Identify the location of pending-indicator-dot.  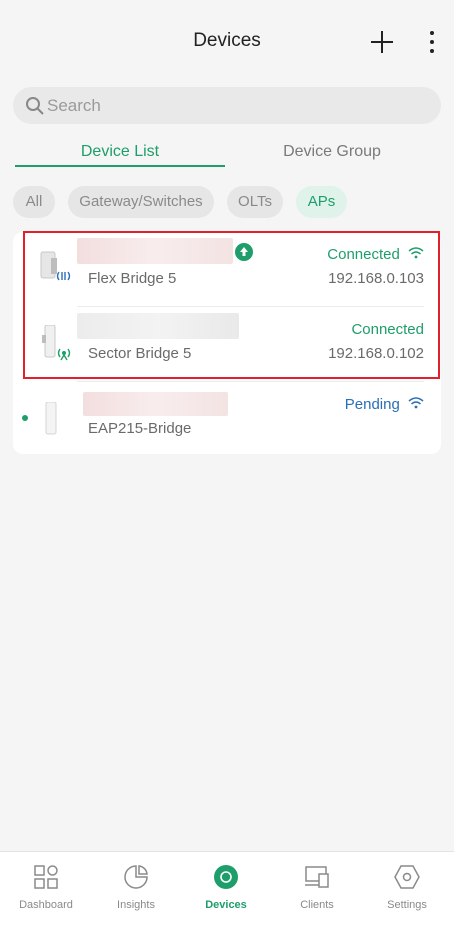
(25, 418).